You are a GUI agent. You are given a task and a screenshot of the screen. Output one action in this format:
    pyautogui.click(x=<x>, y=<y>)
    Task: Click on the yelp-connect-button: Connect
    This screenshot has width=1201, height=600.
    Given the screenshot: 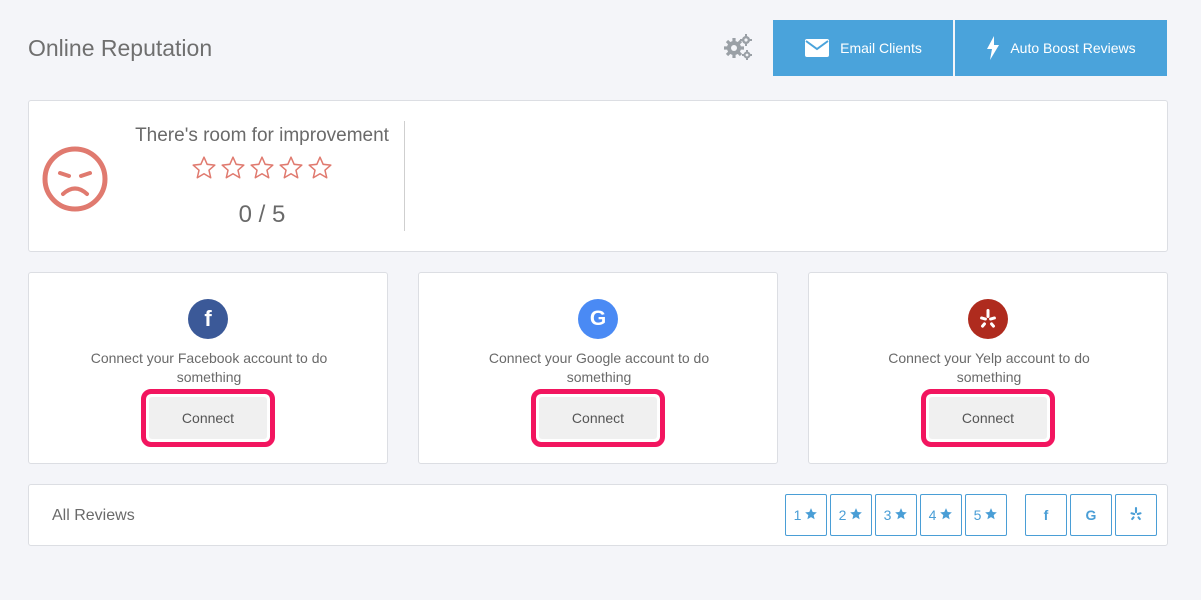 What is the action you would take?
    pyautogui.click(x=988, y=418)
    